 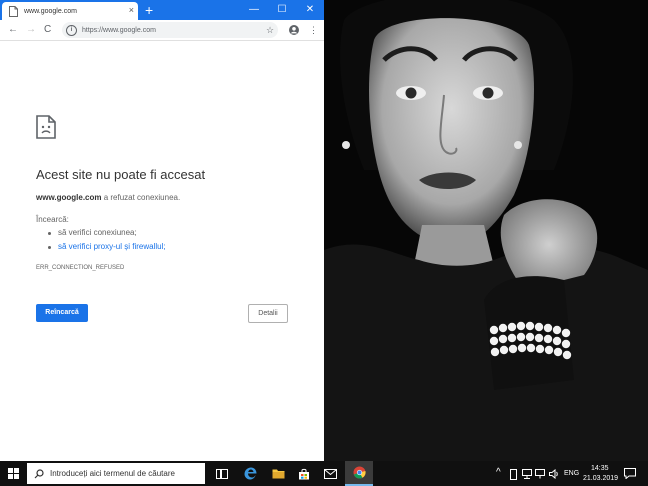 I want to click on search-placeholder: Introduceți aici termenul de căutare, so click(x=112, y=473).